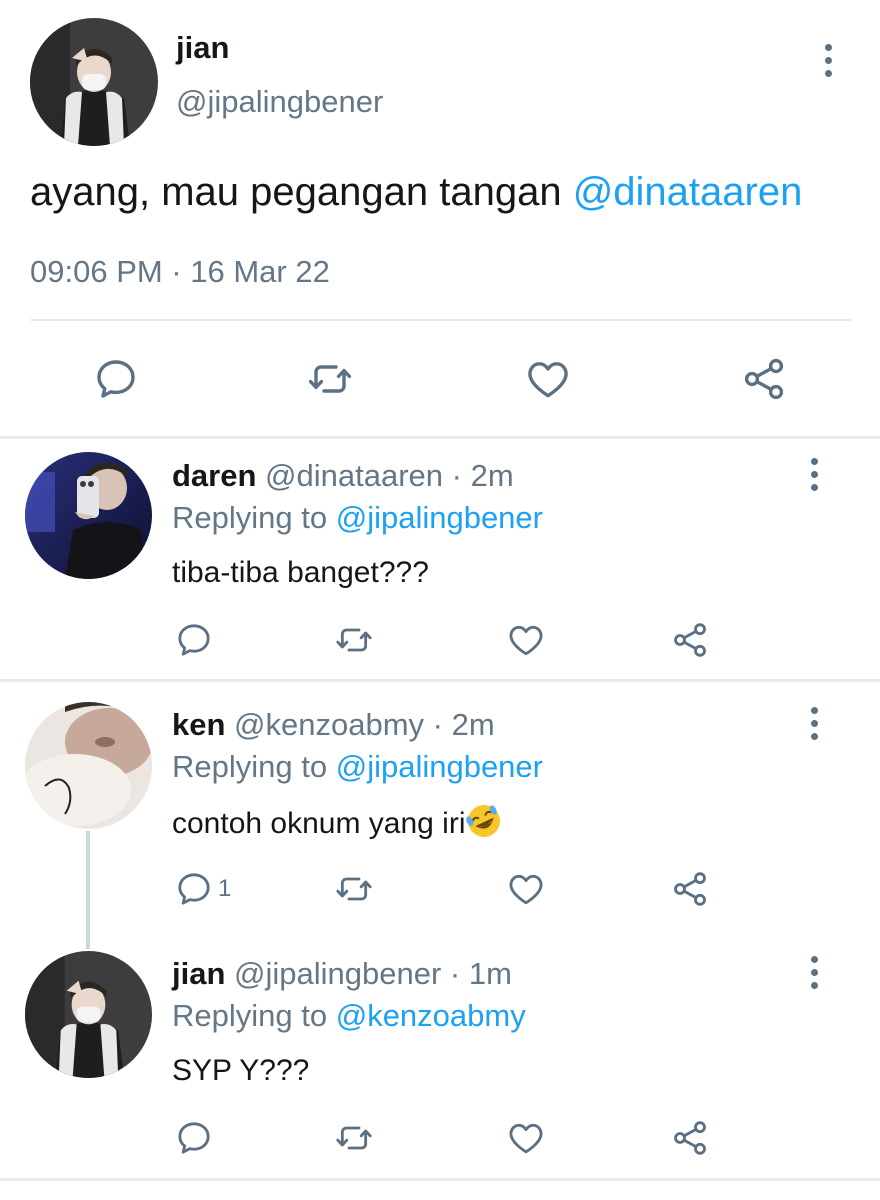 The height and width of the screenshot is (1200, 880). What do you see at coordinates (319, 823) in the screenshot?
I see `reply-text-body: contoh oknum yang iri` at bounding box center [319, 823].